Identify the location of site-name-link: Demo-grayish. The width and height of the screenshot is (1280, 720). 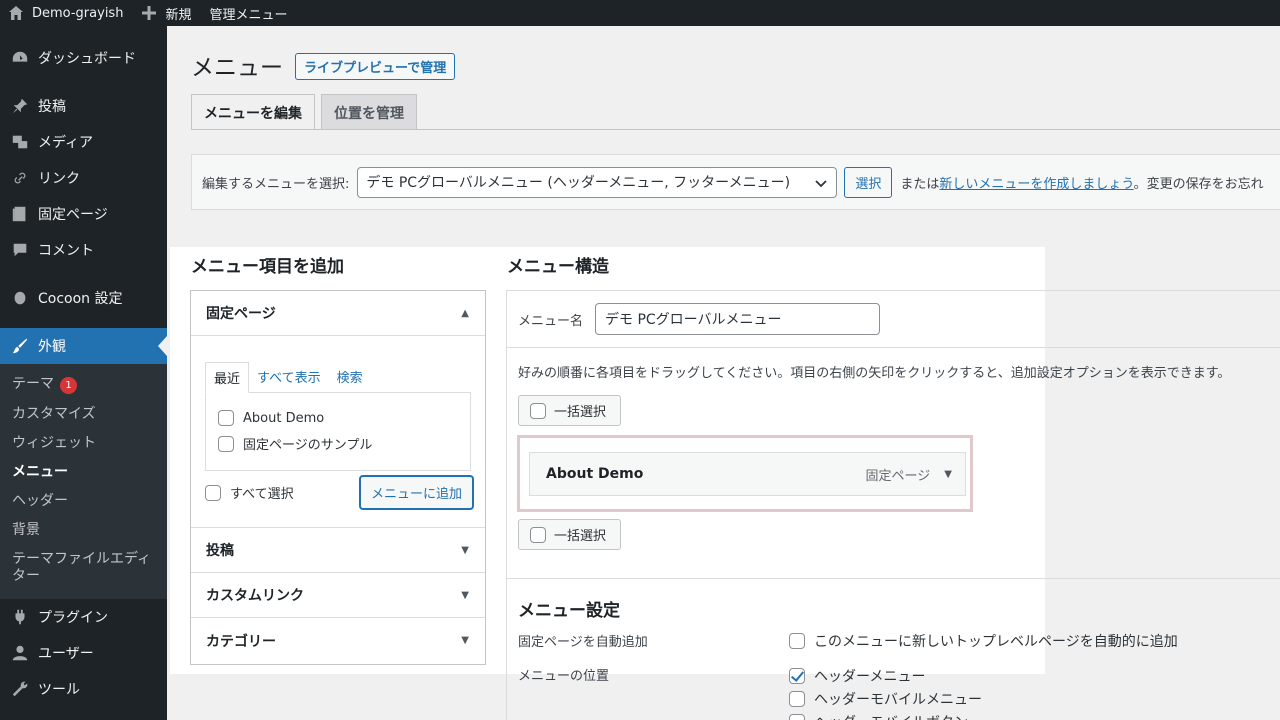
(65, 13).